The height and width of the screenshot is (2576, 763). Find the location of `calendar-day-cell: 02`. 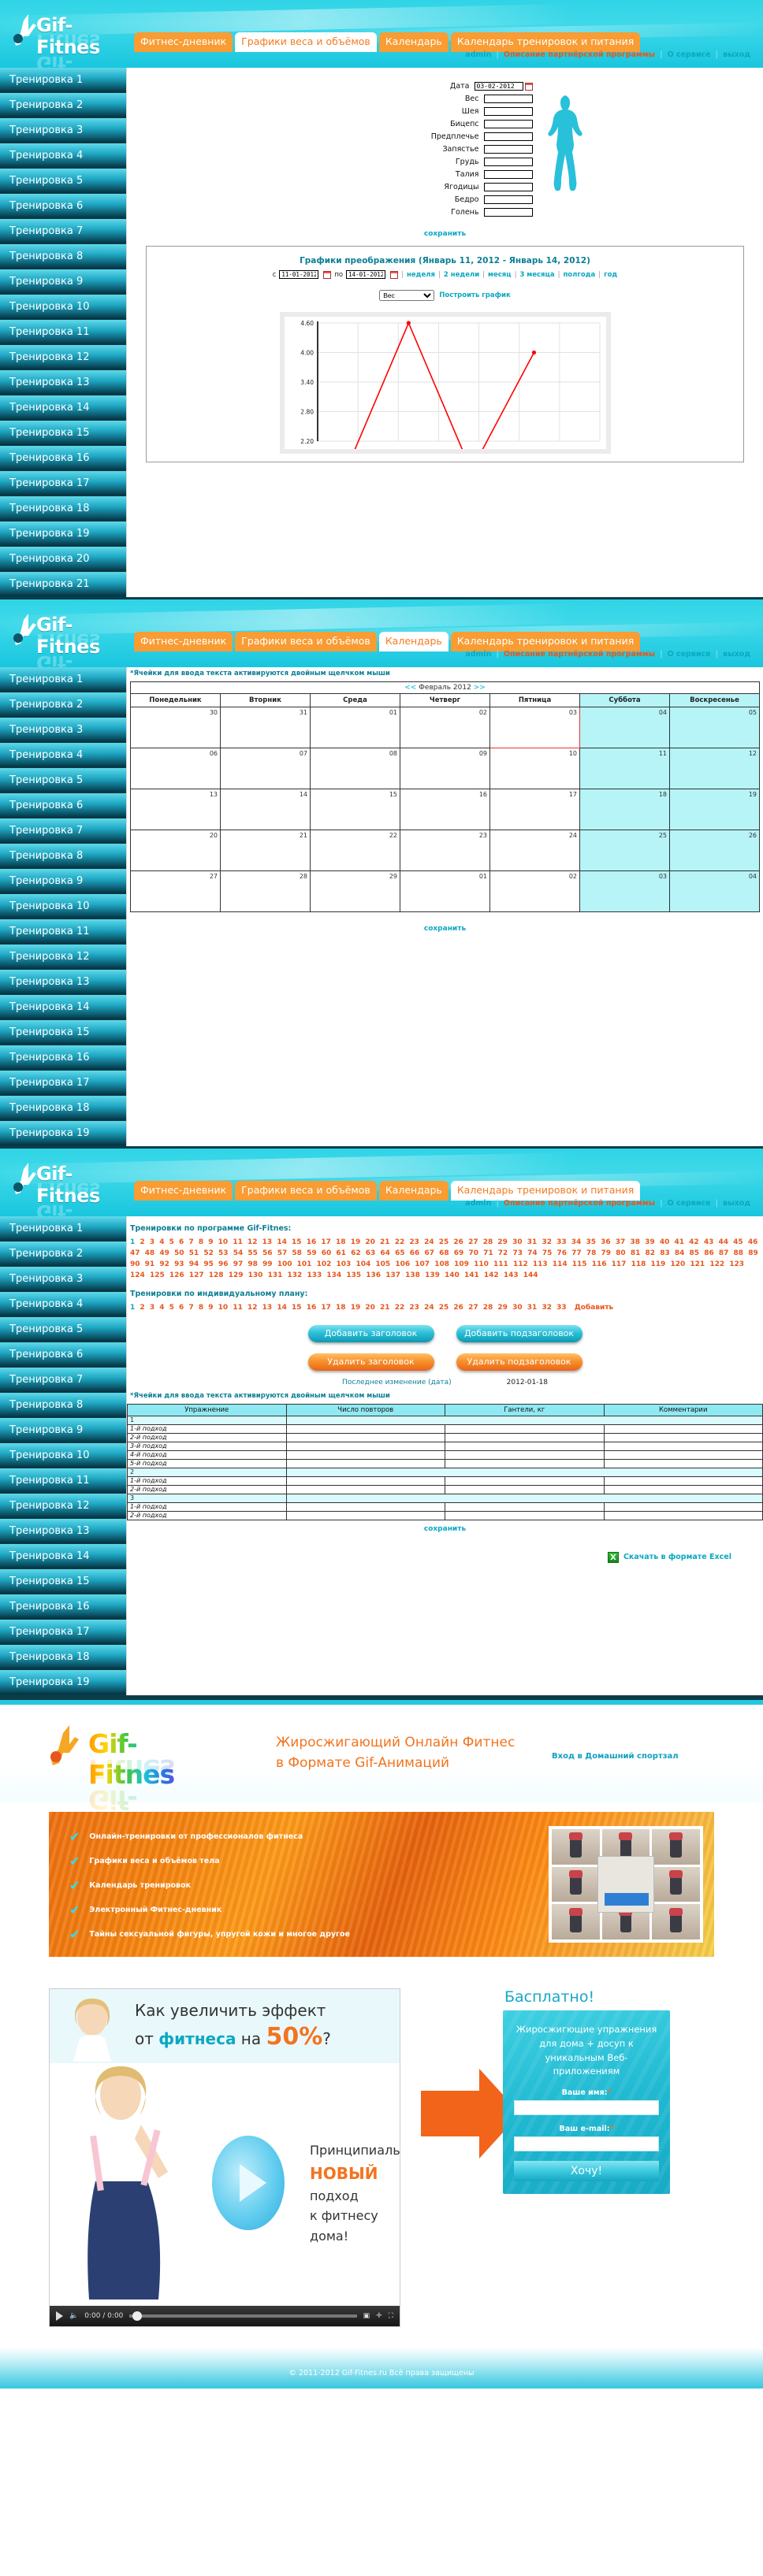

calendar-day-cell: 02 is located at coordinates (445, 727).